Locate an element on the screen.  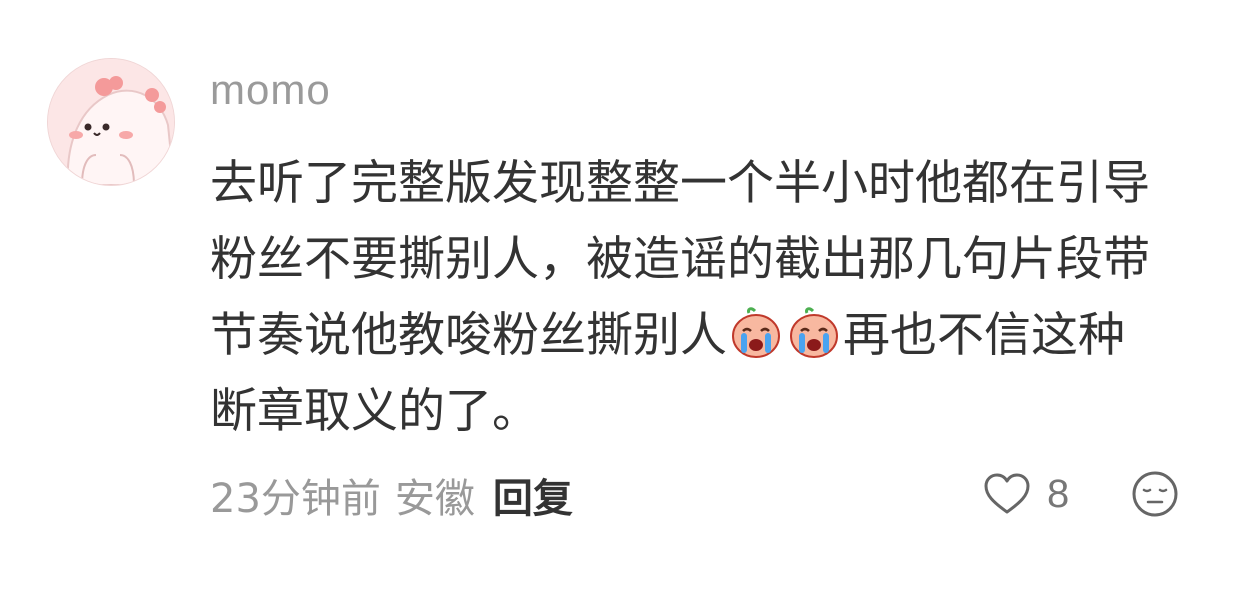
like-count: 8 is located at coordinates (1058, 493).